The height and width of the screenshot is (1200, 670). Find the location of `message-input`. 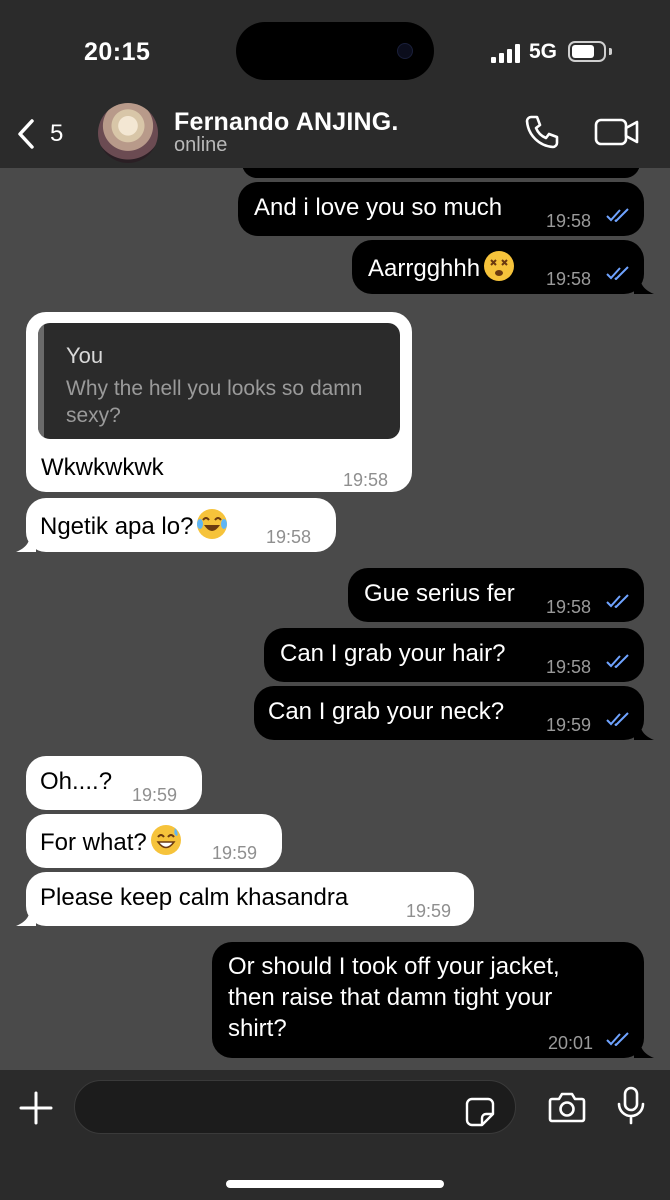

message-input is located at coordinates (295, 1107).